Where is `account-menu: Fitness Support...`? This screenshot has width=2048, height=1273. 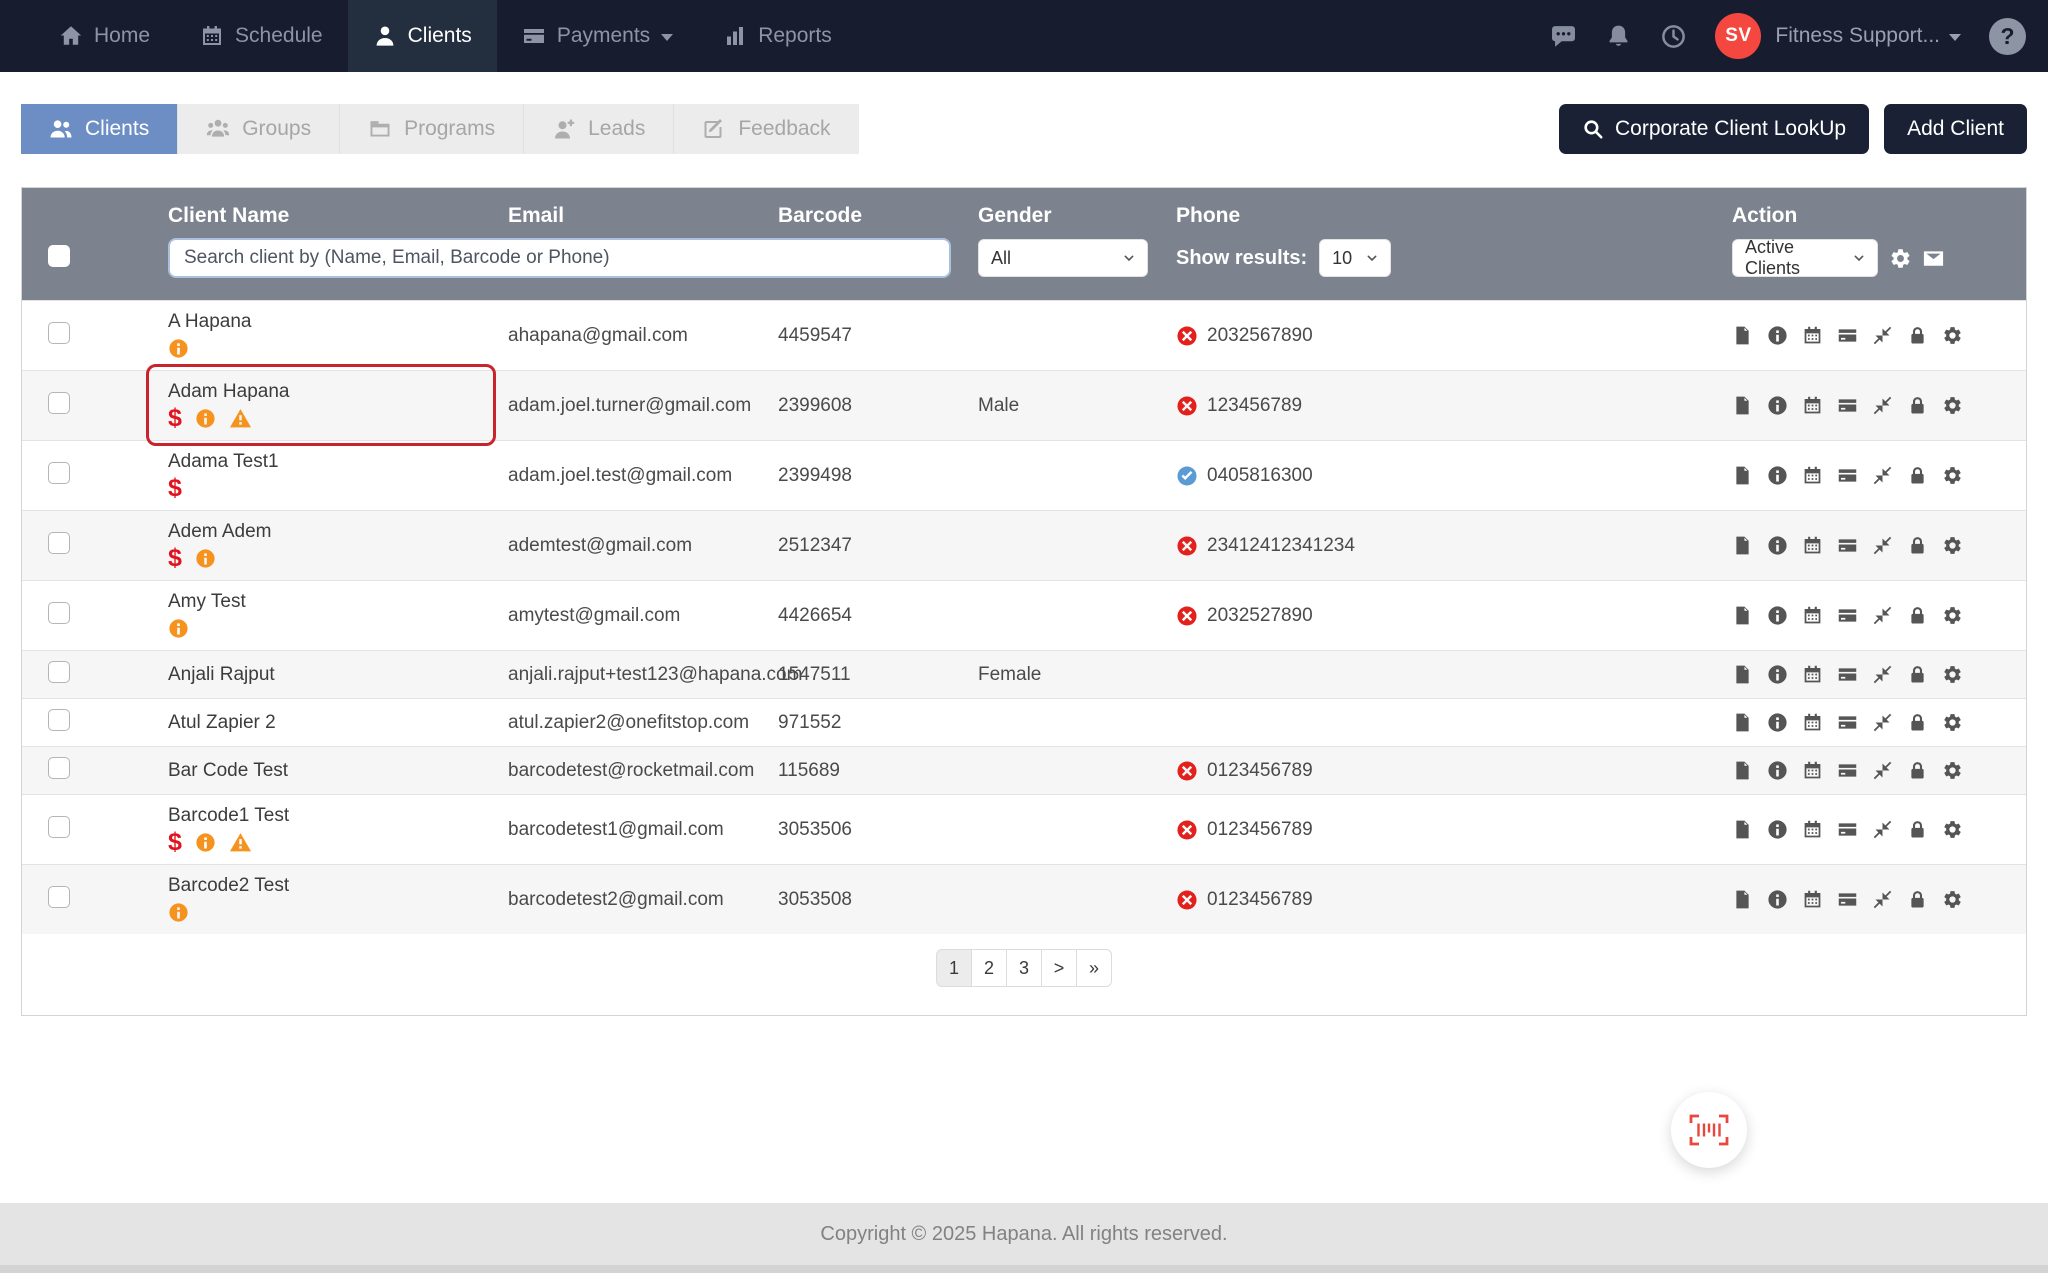
account-menu: Fitness Support... is located at coordinates (1868, 36).